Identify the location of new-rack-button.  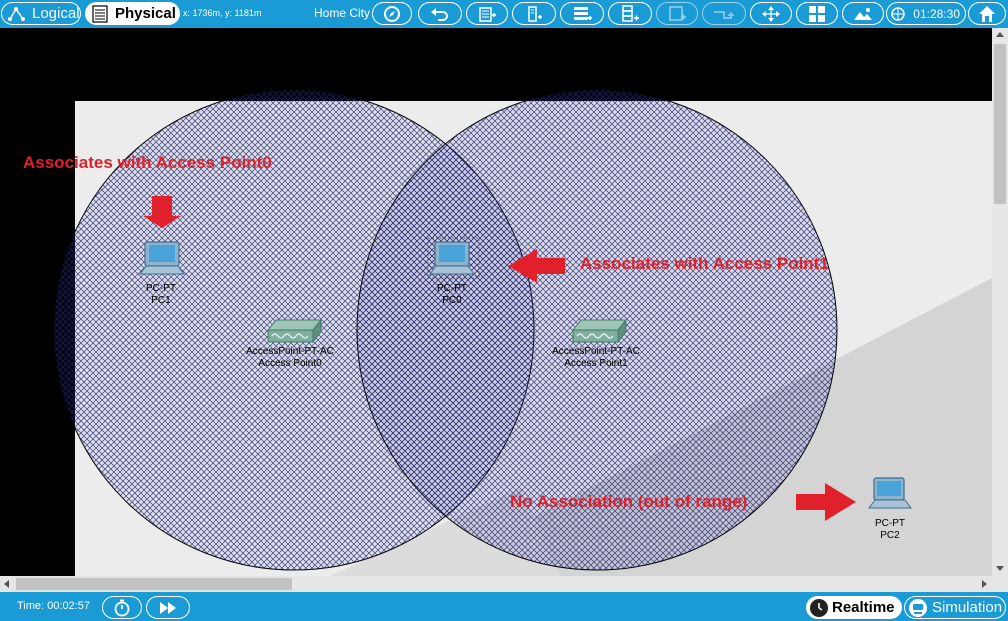
(582, 13).